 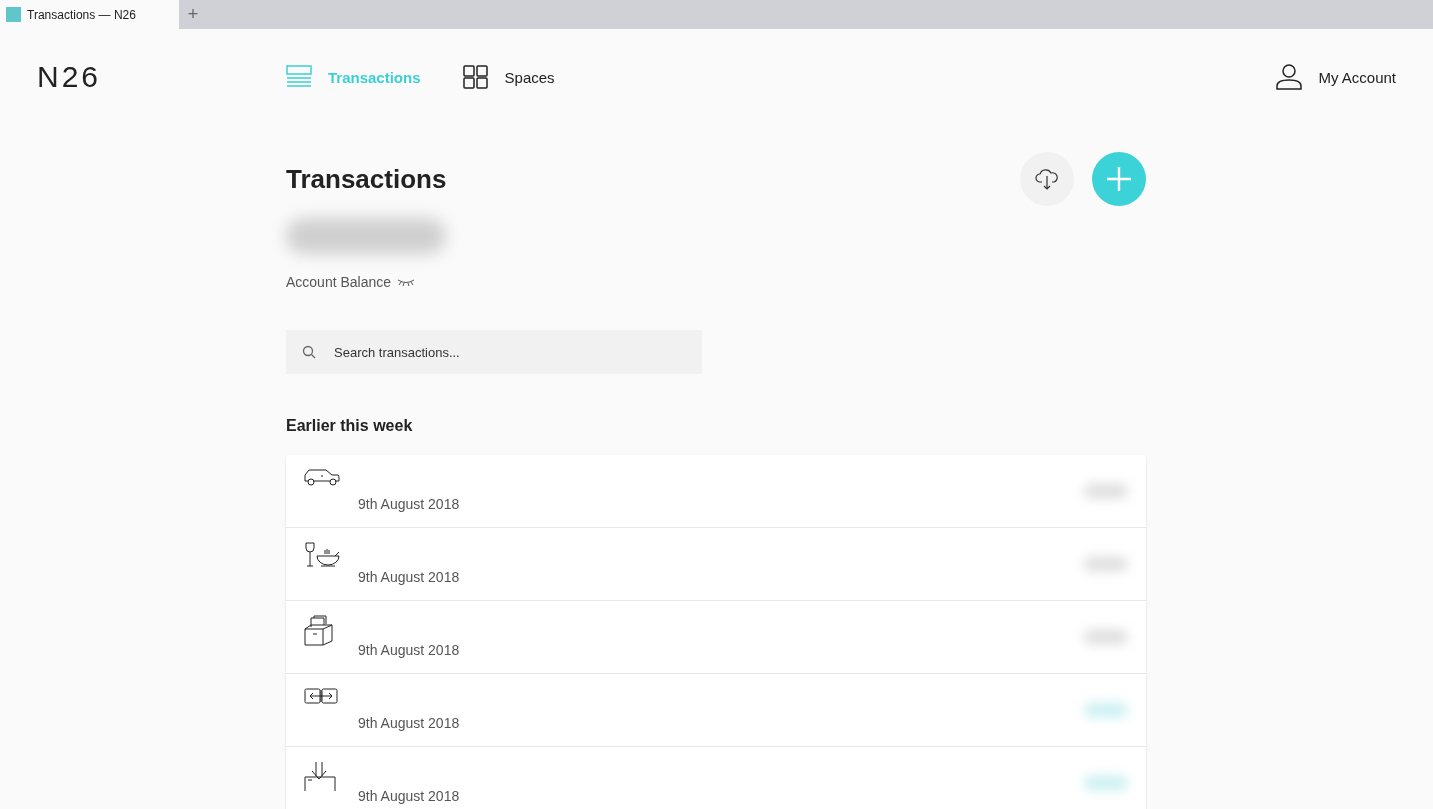 I want to click on section-title: Earlier this week, so click(x=350, y=426).